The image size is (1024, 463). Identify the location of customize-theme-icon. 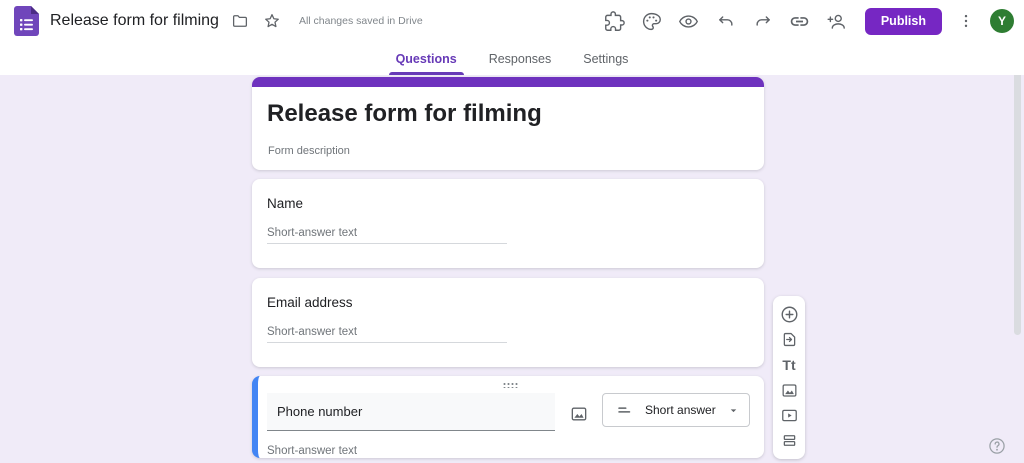
(652, 21).